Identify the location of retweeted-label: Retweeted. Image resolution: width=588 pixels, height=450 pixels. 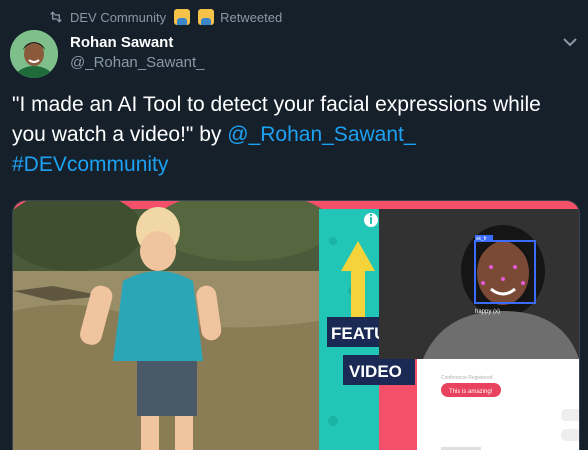
(251, 17).